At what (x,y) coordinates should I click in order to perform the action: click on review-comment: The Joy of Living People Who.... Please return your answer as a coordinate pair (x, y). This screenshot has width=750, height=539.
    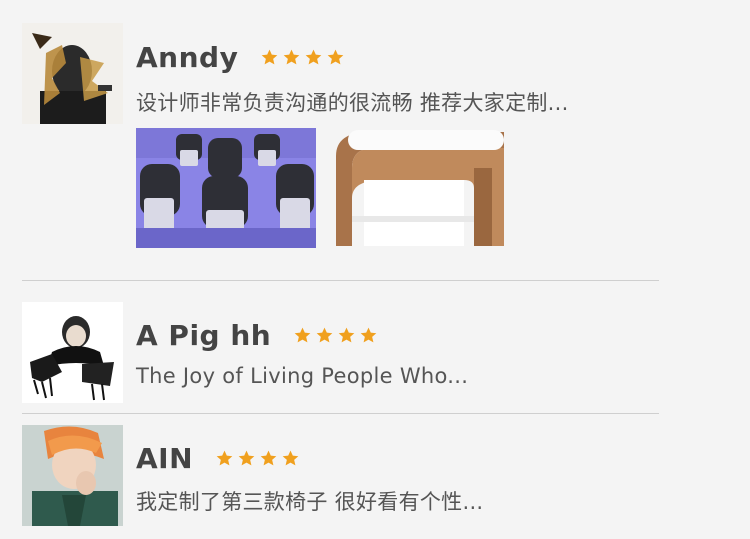
    Looking at the image, I should click on (302, 376).